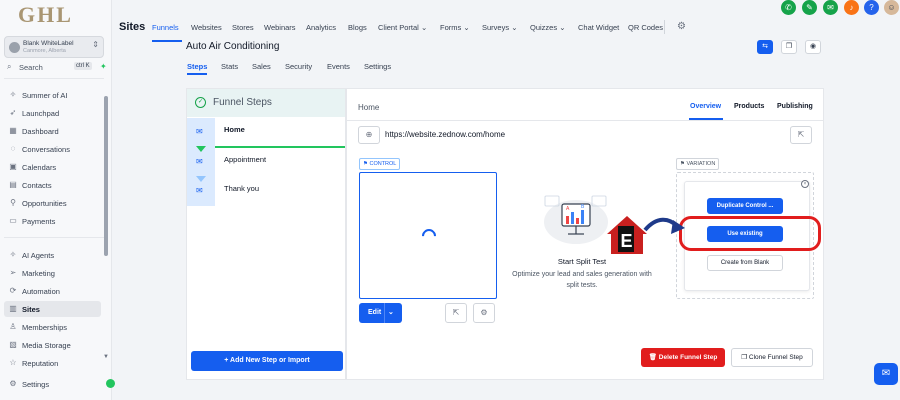  What do you see at coordinates (851, 7) in the screenshot?
I see `bell-icon: ♪` at bounding box center [851, 7].